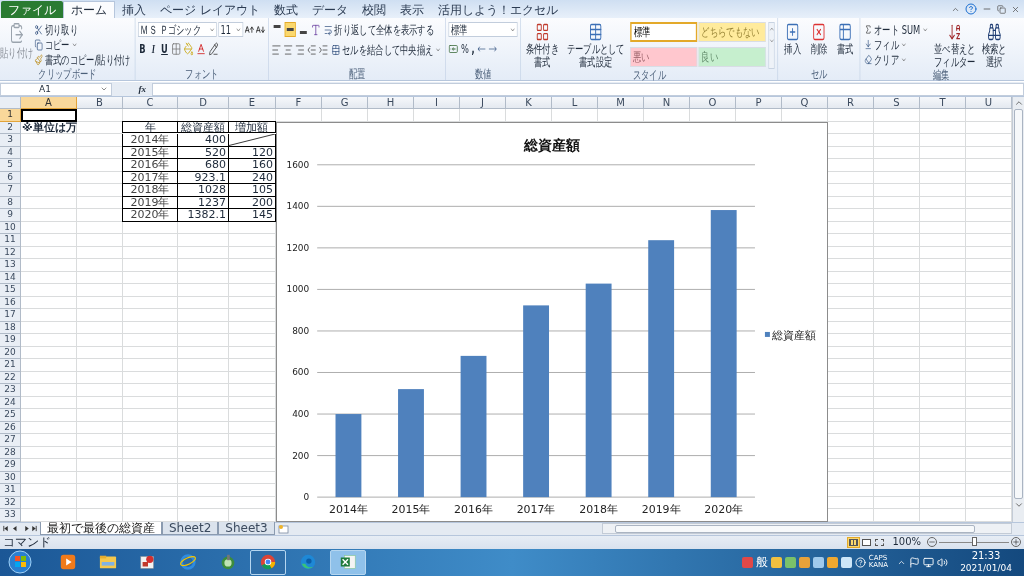  Describe the element at coordinates (621, 103) in the screenshot. I see `column-header: M` at that location.